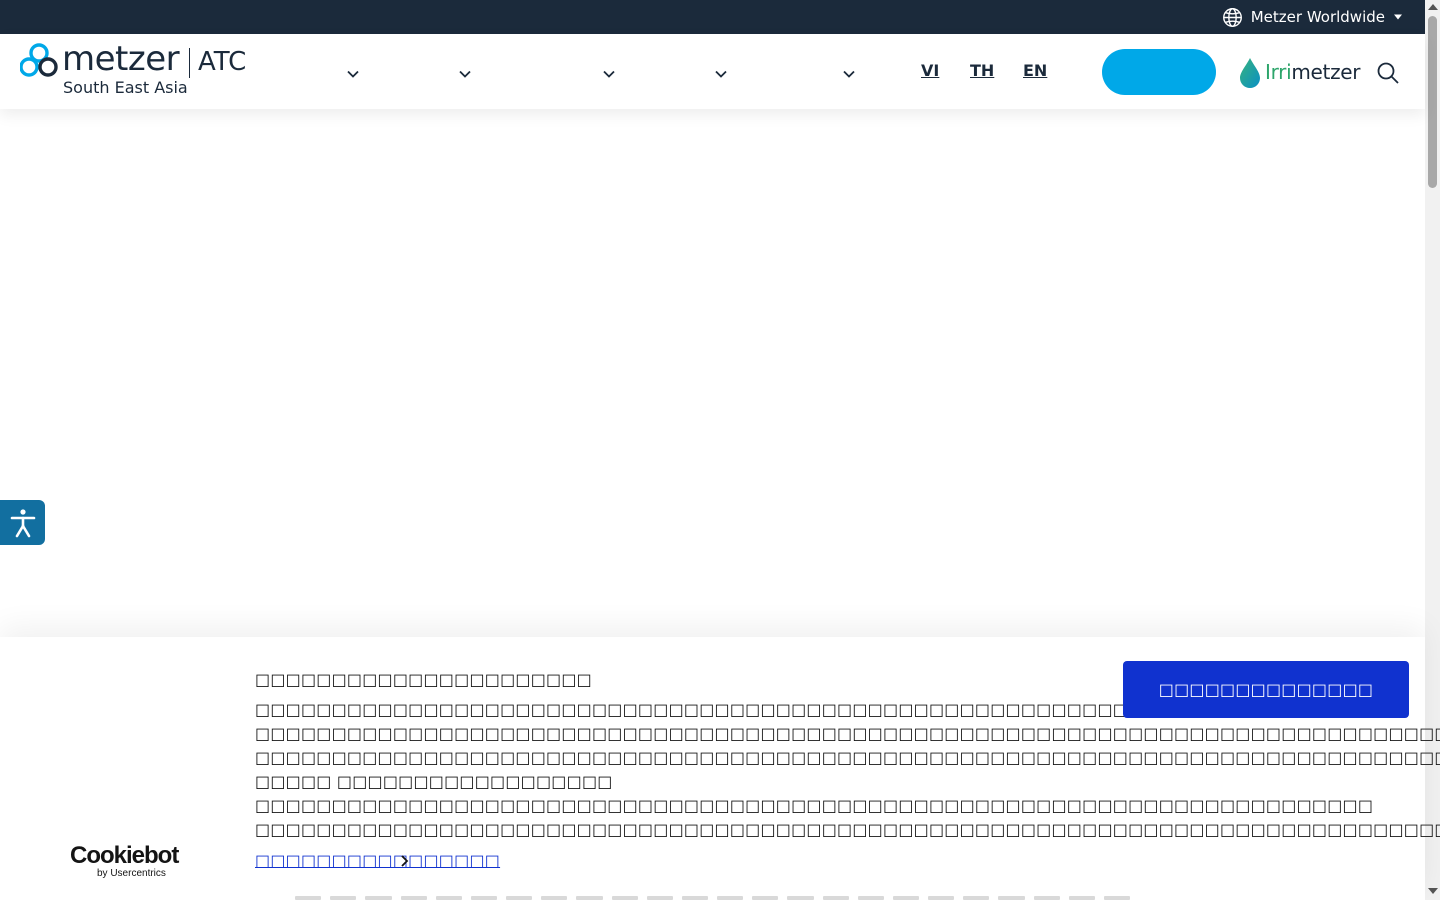 The width and height of the screenshot is (1440, 900). I want to click on cookiebot-brand: Cookiebot, so click(124, 855).